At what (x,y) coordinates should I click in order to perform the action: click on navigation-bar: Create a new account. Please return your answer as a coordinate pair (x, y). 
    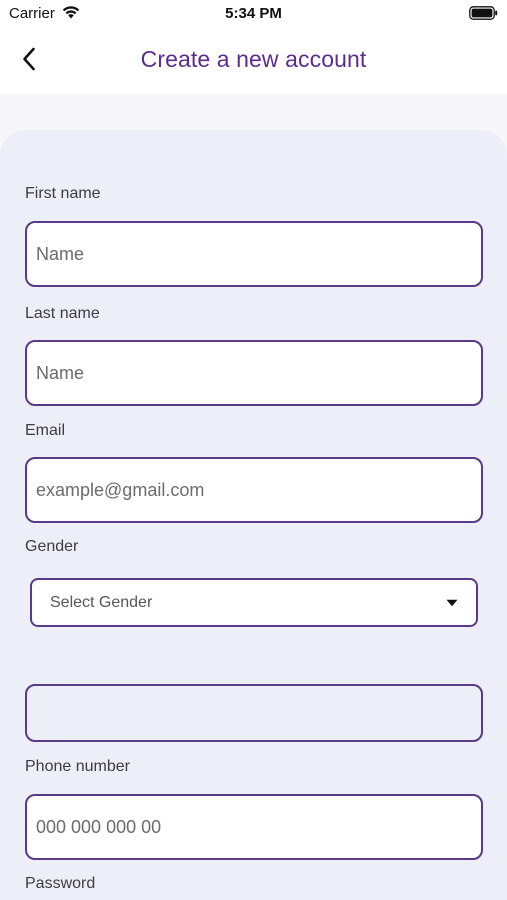
    Looking at the image, I should click on (253, 61).